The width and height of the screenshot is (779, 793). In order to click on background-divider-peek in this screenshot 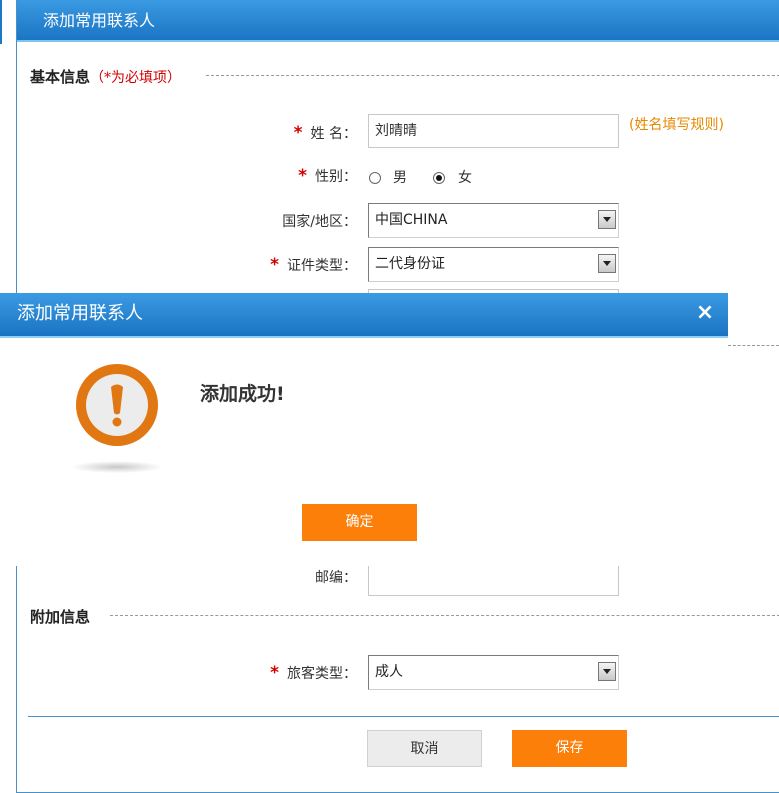, I will do `click(753, 345)`.